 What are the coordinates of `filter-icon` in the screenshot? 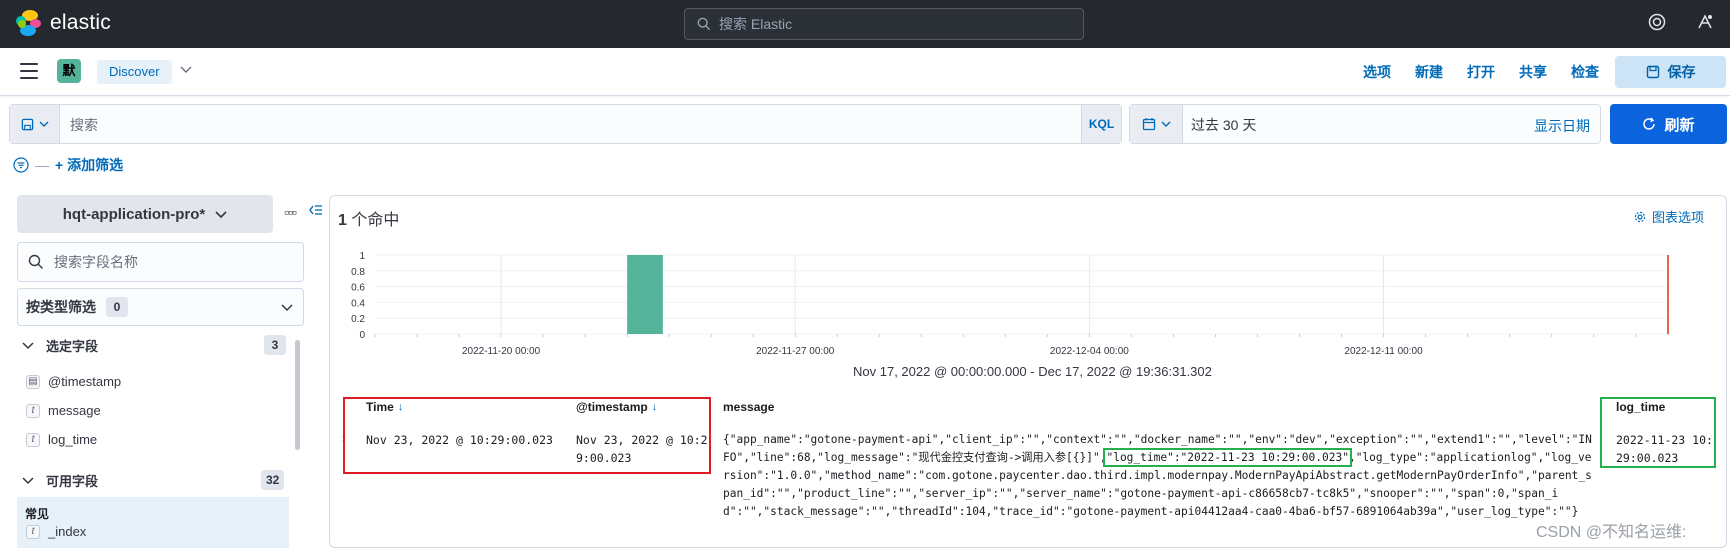 It's located at (21, 165).